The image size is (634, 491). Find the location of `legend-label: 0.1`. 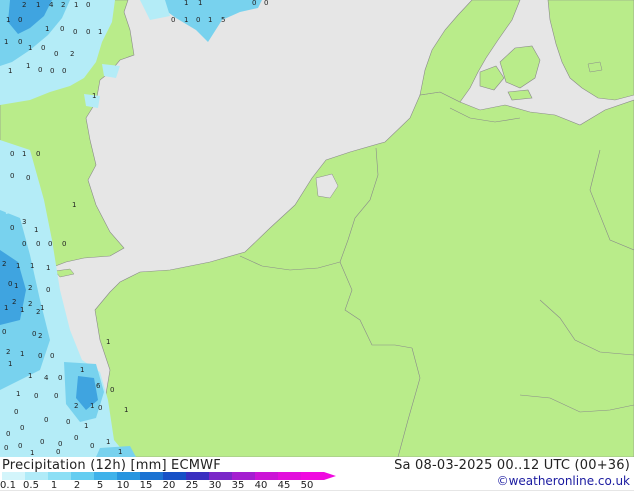

legend-label: 0.1 is located at coordinates (8, 485).